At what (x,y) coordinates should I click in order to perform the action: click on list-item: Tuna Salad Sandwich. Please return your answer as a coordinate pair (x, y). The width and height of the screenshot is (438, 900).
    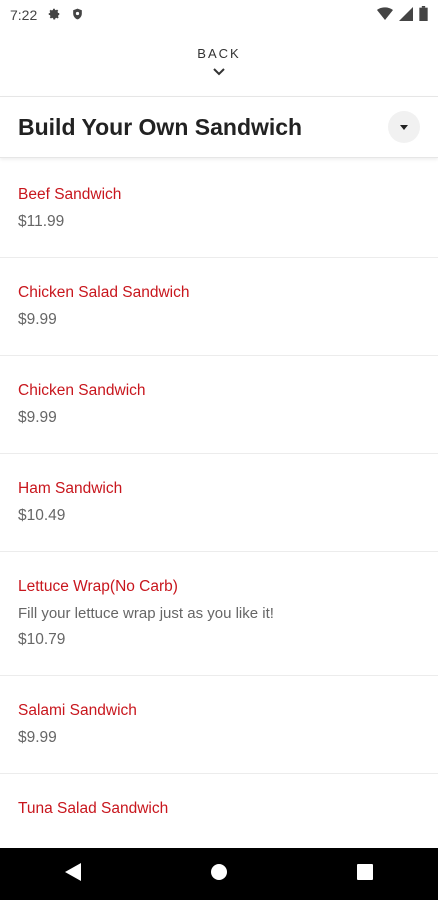
    Looking at the image, I should click on (219, 811).